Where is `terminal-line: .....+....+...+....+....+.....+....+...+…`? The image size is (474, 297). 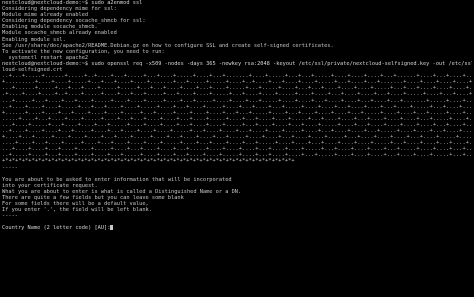
terminal-line: .....+....+...+....+....+.....+....+...+… is located at coordinates (237, 118).